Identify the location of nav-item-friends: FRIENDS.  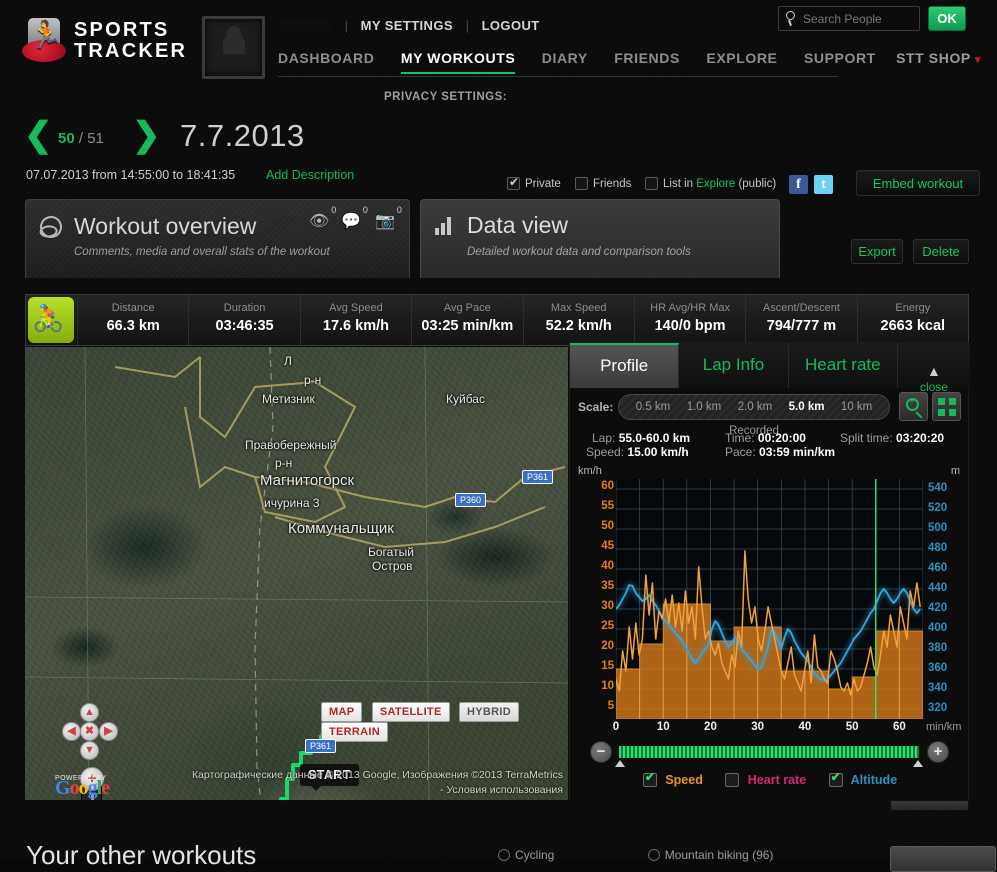
(647, 61).